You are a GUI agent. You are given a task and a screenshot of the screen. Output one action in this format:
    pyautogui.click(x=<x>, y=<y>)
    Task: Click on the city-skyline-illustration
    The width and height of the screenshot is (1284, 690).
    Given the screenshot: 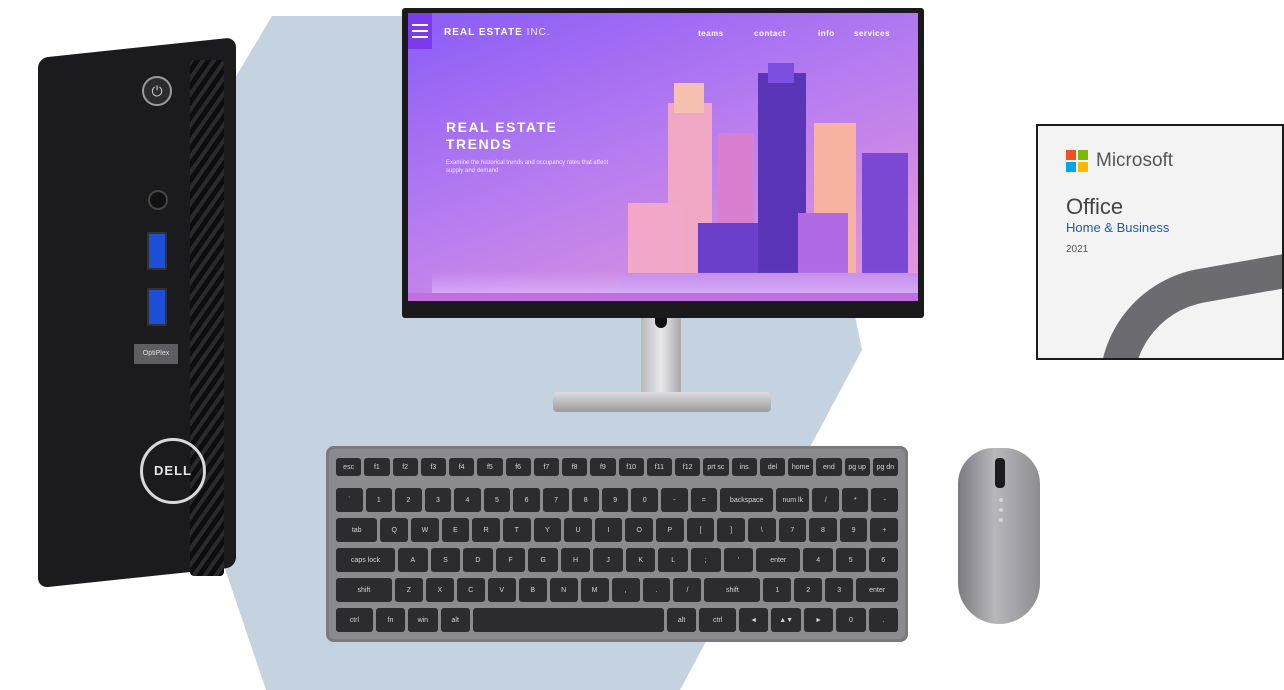 What is the action you would take?
    pyautogui.click(x=768, y=178)
    